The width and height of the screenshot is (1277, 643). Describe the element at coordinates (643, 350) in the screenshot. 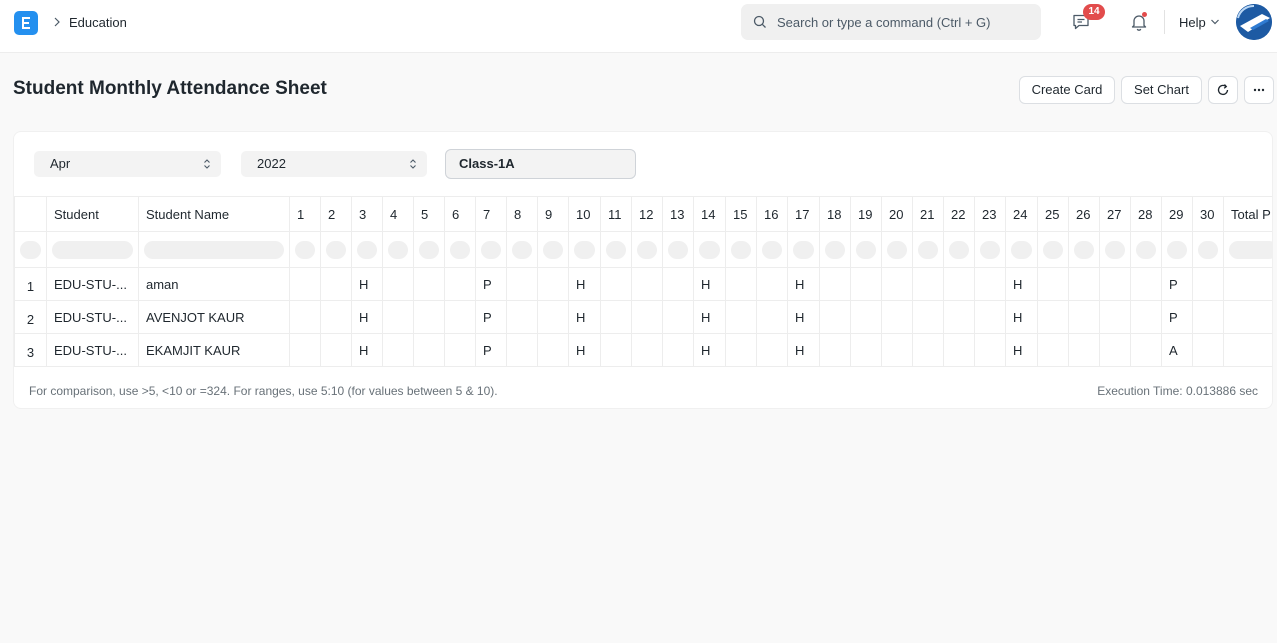

I see `table-row: 3 EDU-STU-... EKAMJIT KAUR H P H H H H A` at that location.